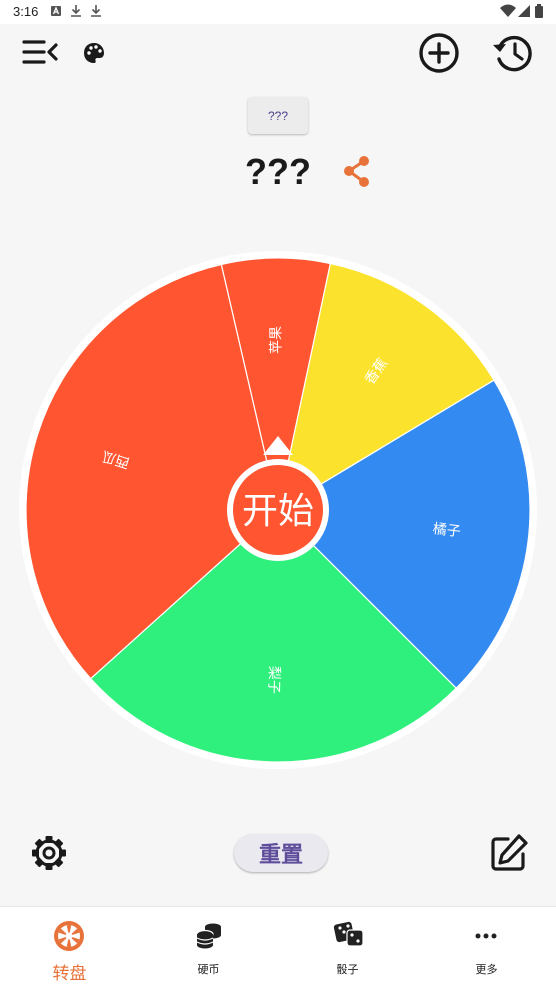 The height and width of the screenshot is (990, 556). I want to click on nav-item-more: 更多, so click(486, 948).